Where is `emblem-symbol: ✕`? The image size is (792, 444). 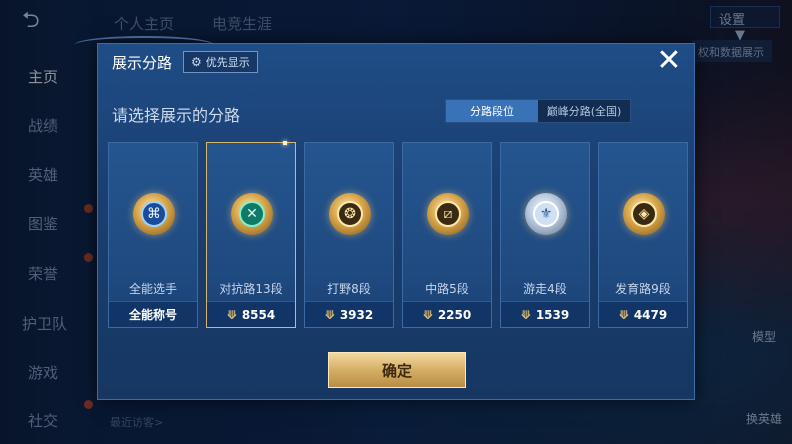 emblem-symbol: ✕ is located at coordinates (252, 214).